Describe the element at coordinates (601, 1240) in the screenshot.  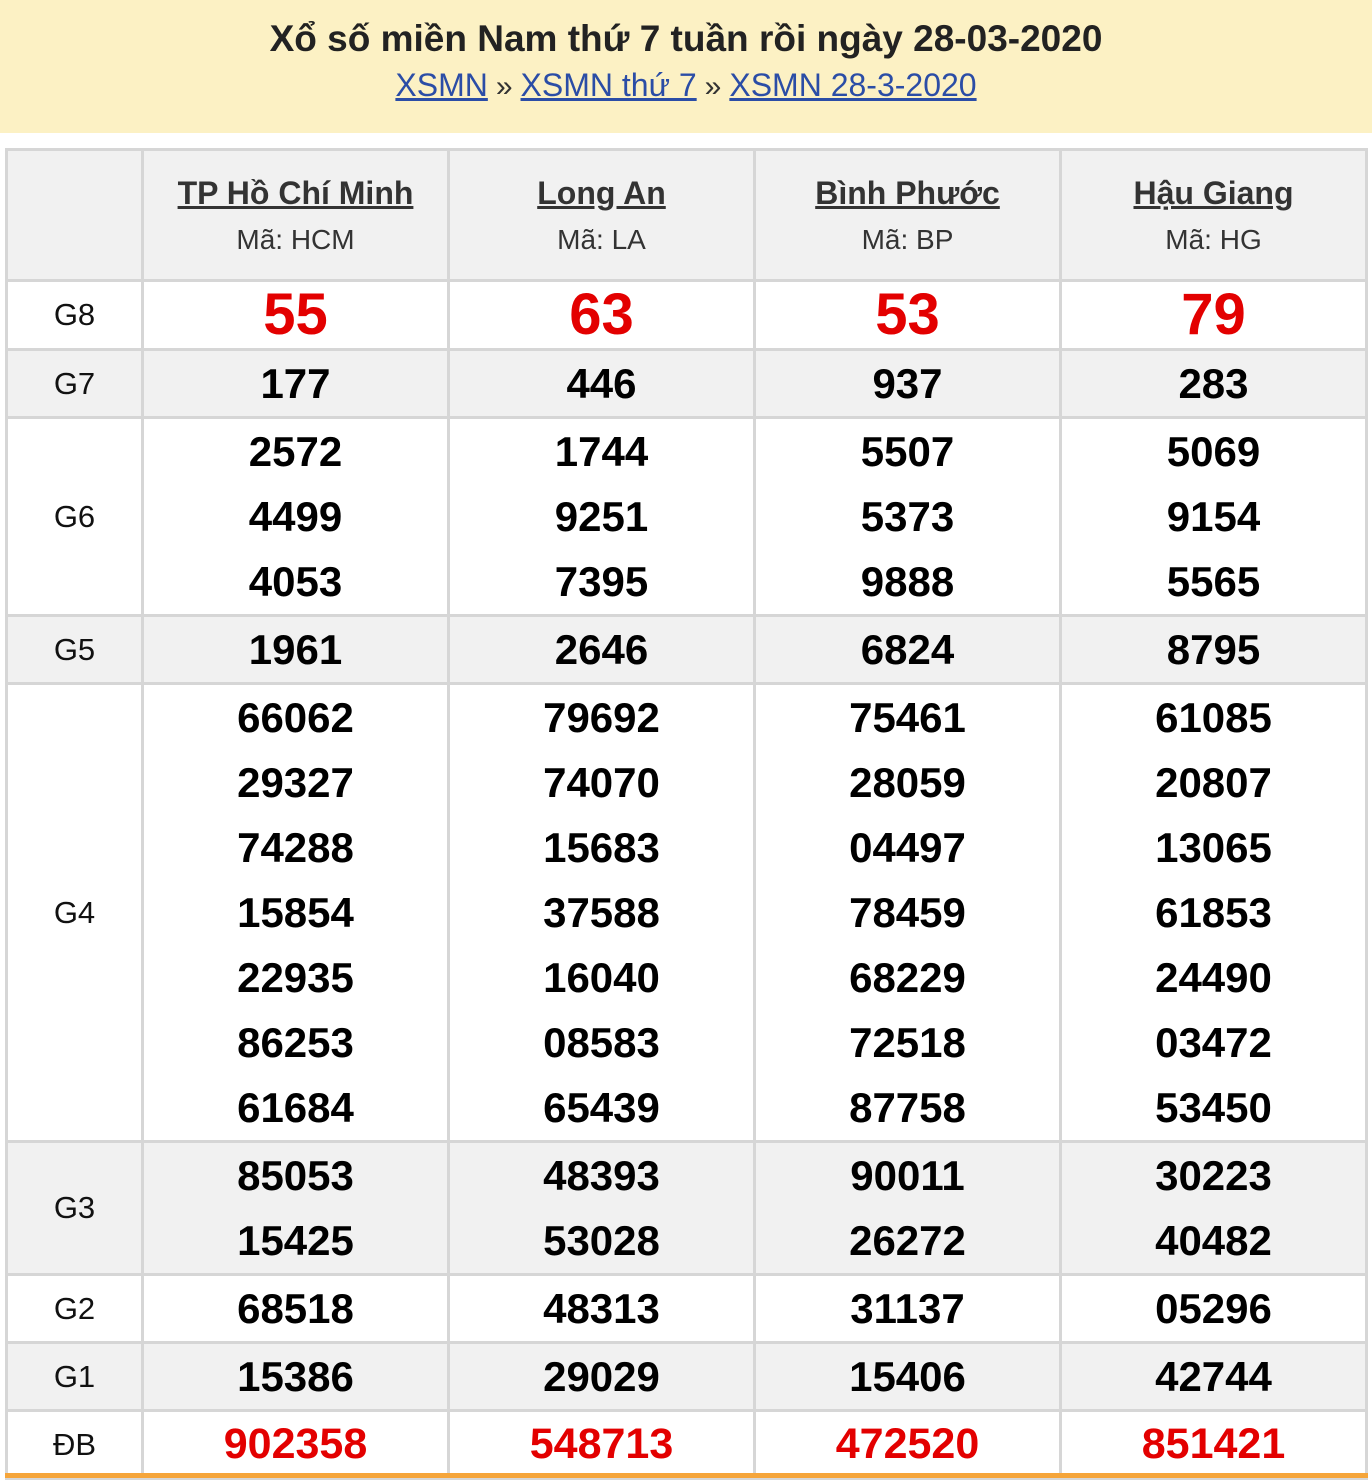
I see `prize-number: 53028` at that location.